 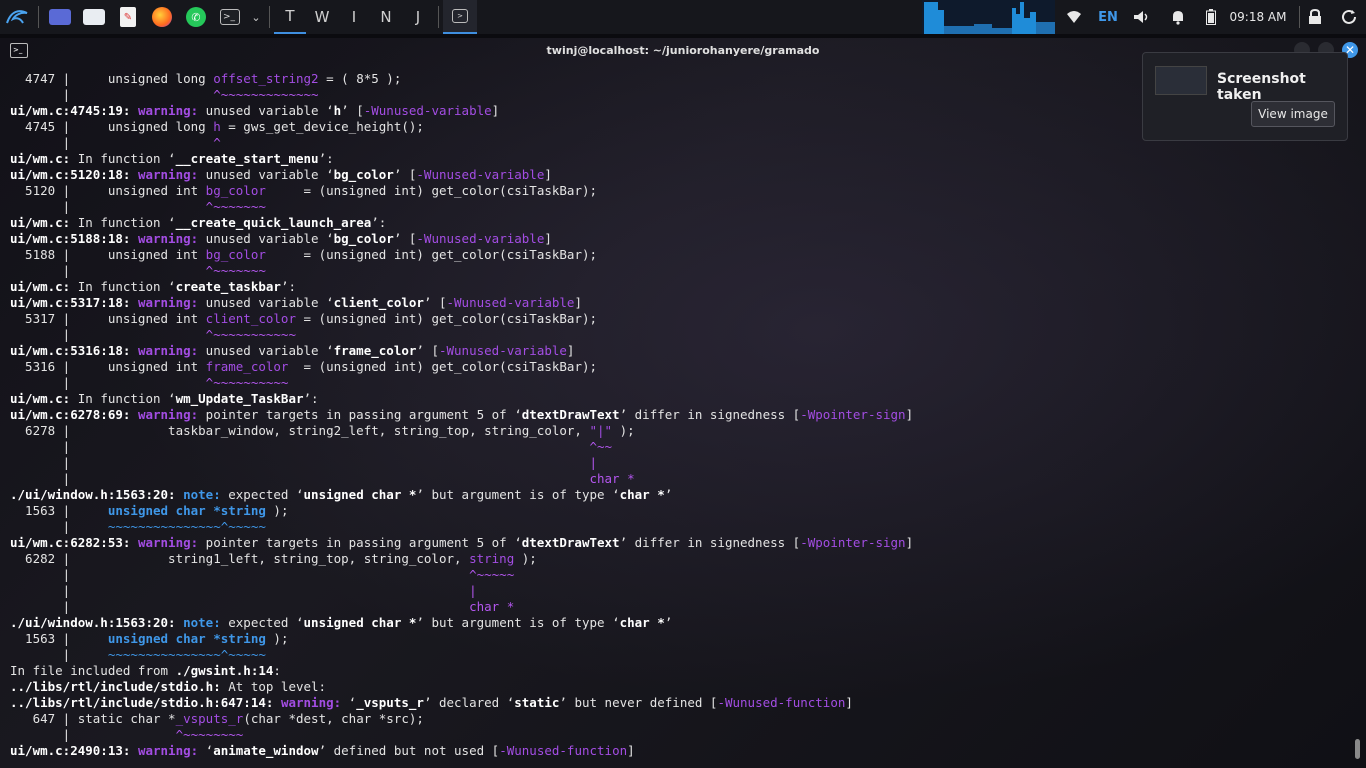 What do you see at coordinates (1357, 749) in the screenshot?
I see `scrollbar` at bounding box center [1357, 749].